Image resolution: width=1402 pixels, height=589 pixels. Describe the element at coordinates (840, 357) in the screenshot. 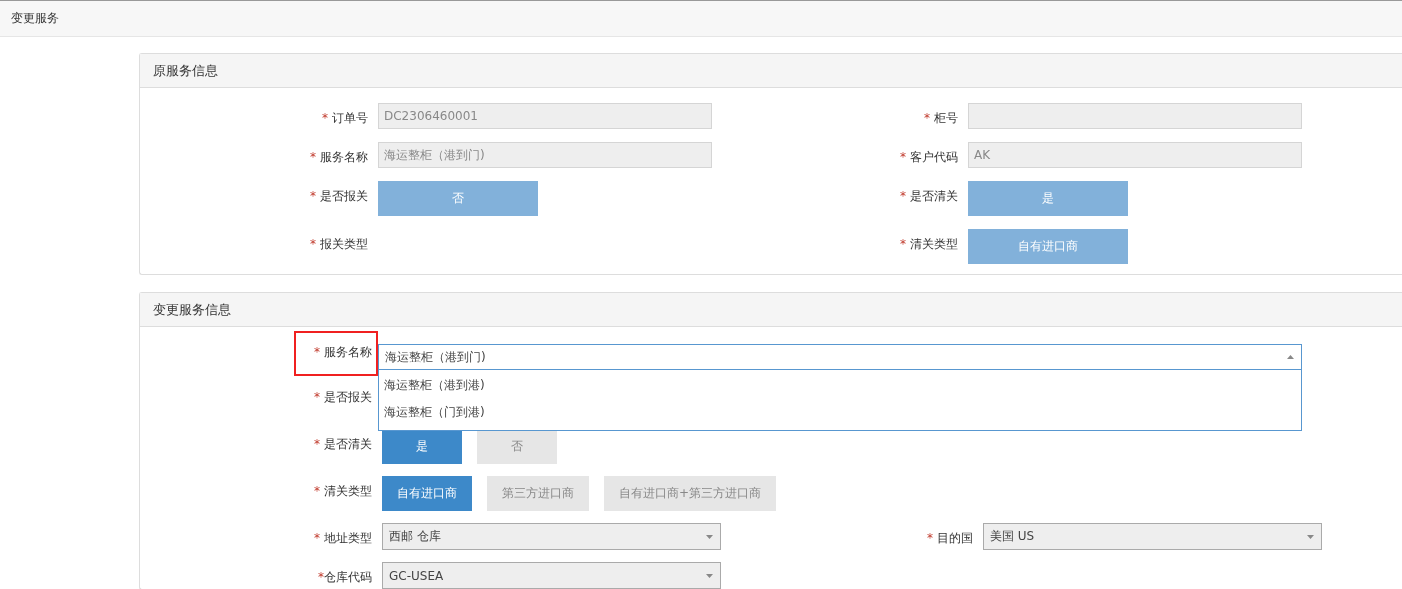

I see `select-field: 海运整柜（港到门)` at that location.